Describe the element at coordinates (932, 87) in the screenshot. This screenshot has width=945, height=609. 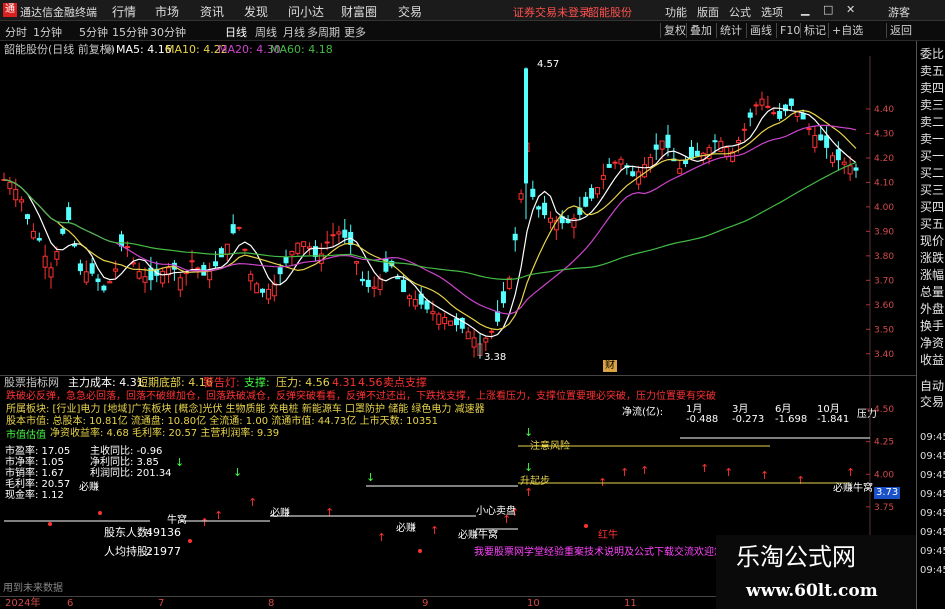
I see `side-ask4: 卖四` at that location.